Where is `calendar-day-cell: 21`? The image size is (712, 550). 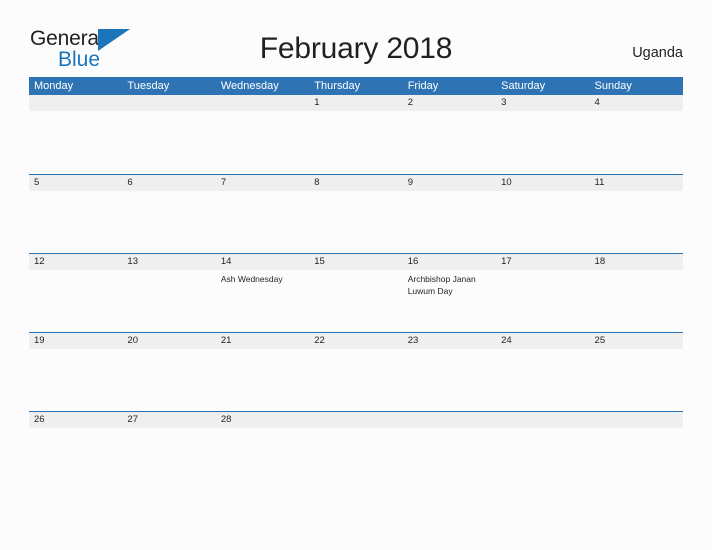 calendar-day-cell: 21 is located at coordinates (262, 372).